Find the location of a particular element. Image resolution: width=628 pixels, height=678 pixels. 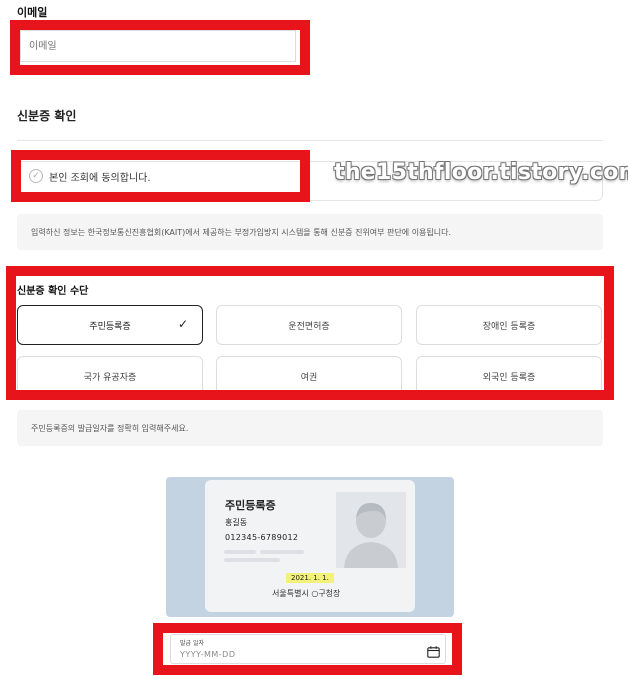

watermark: the15thfloor.tistory.com is located at coordinates (481, 172).